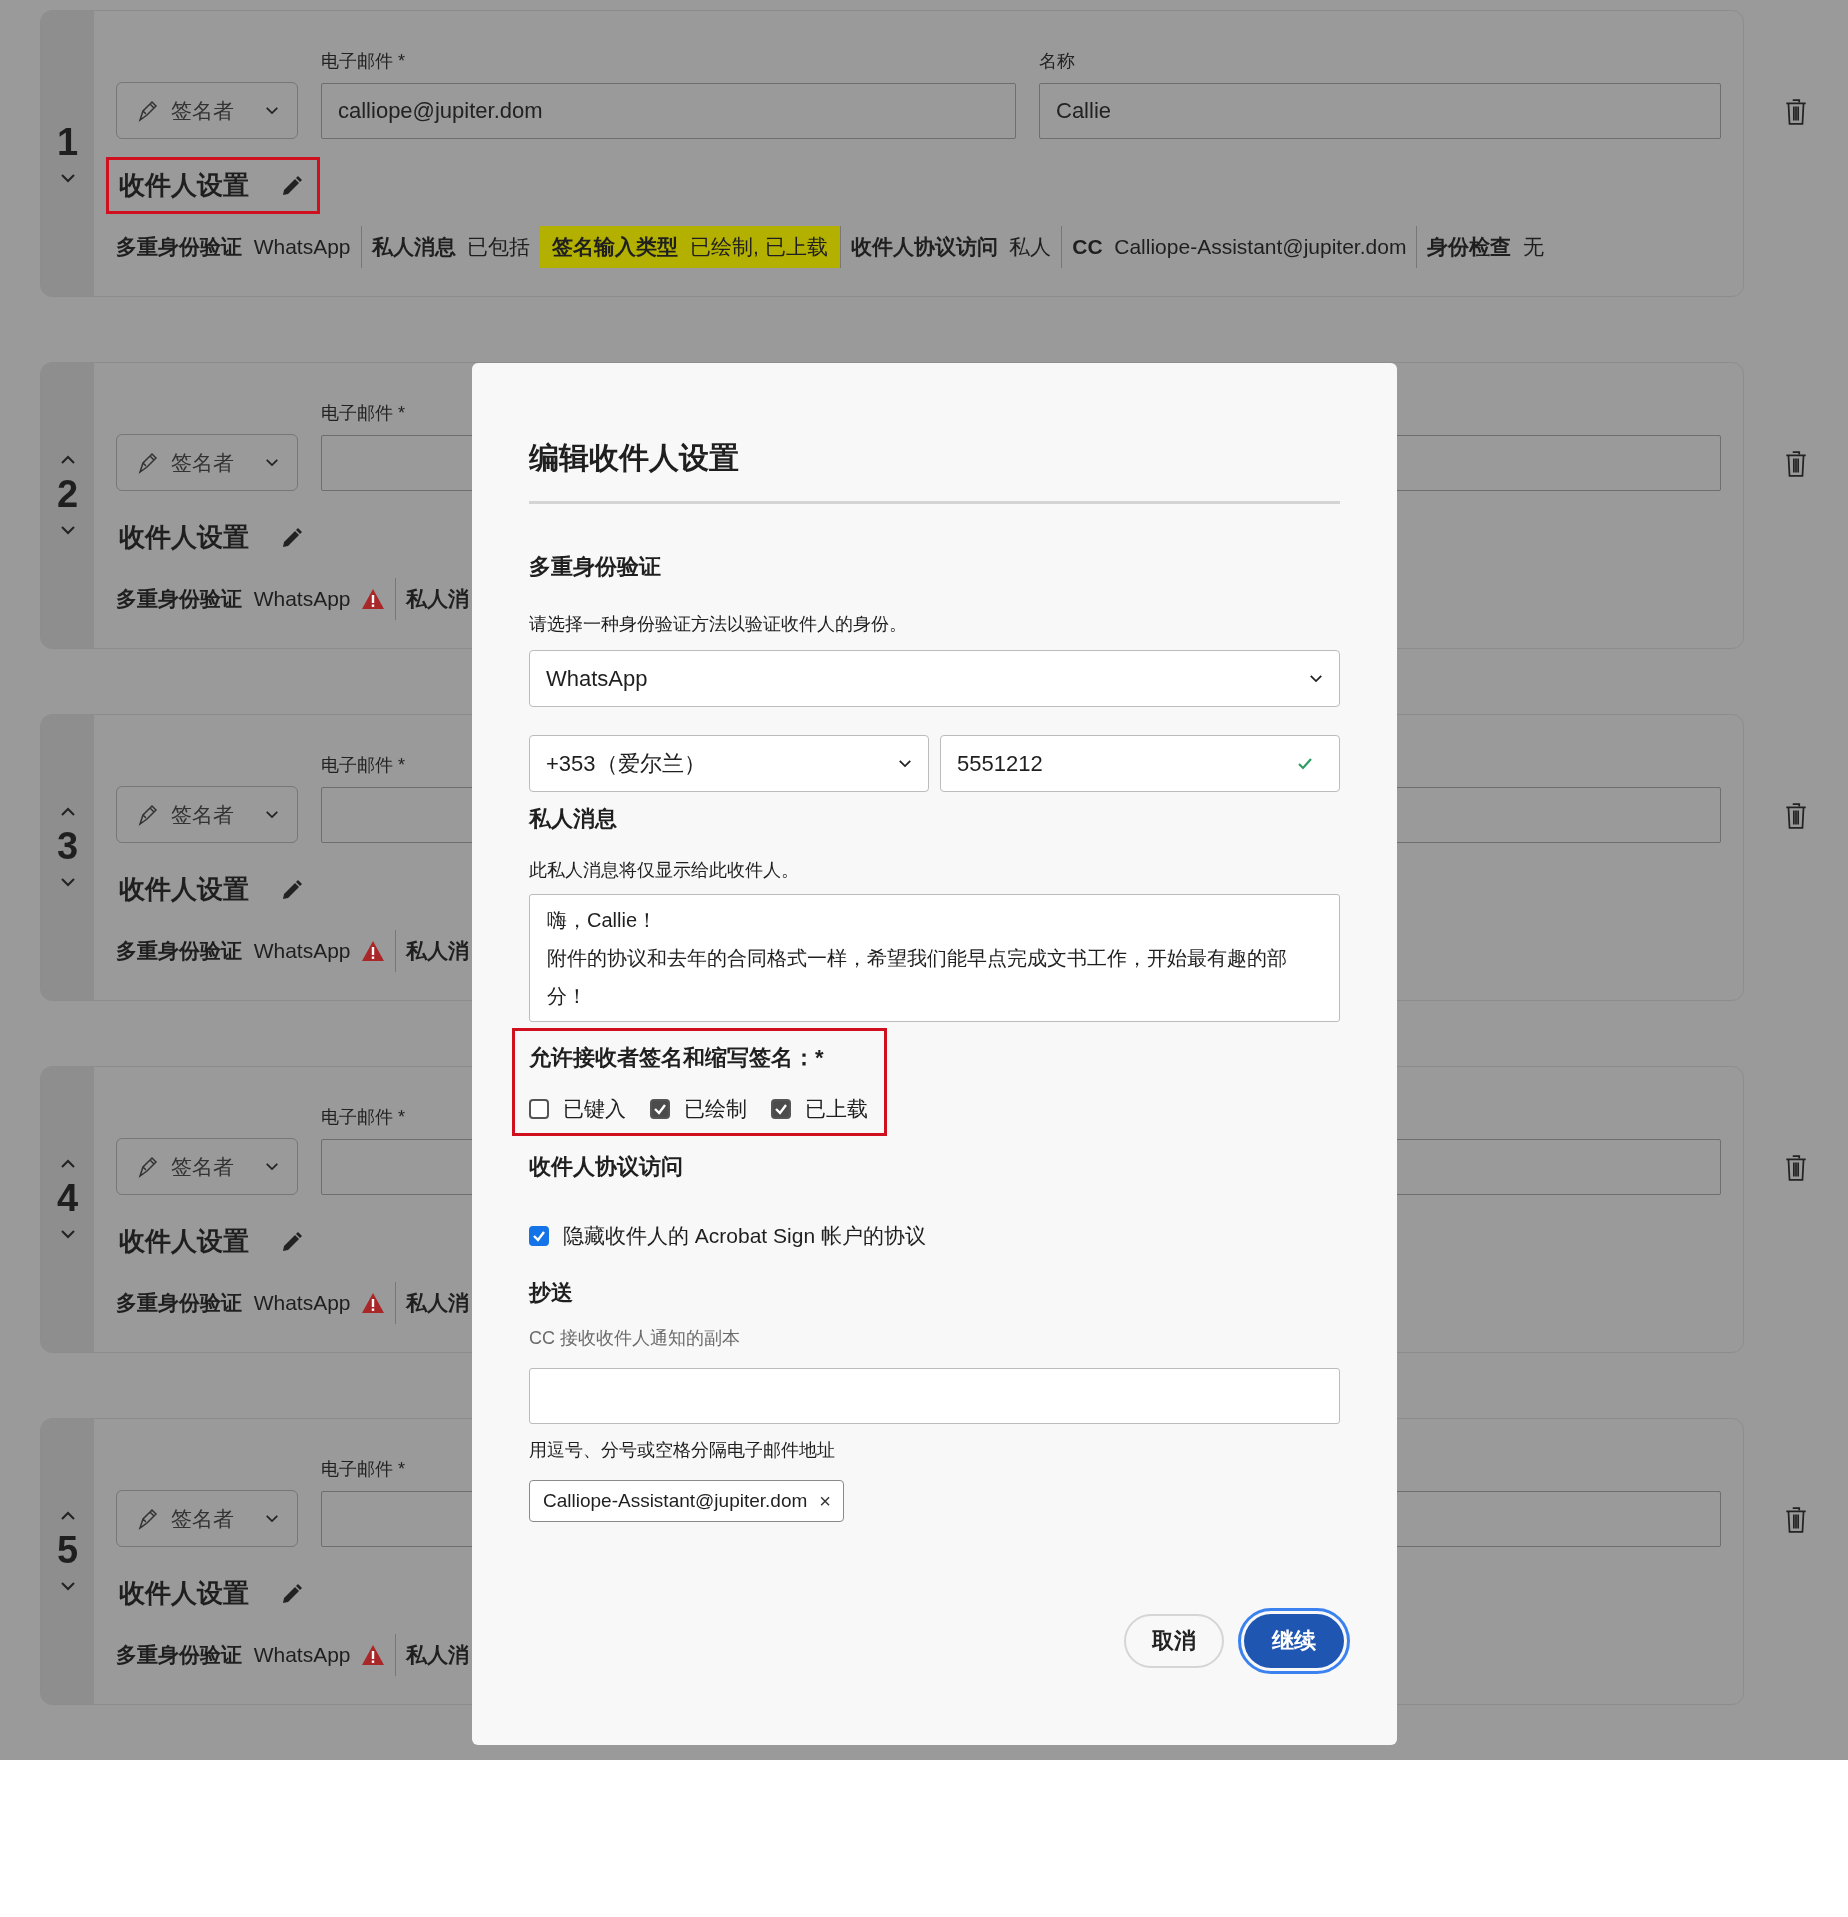 Image resolution: width=1848 pixels, height=1917 pixels. What do you see at coordinates (682, 1450) in the screenshot?
I see `field-hint: 用逗号、分号或空格分隔电子邮件地址` at bounding box center [682, 1450].